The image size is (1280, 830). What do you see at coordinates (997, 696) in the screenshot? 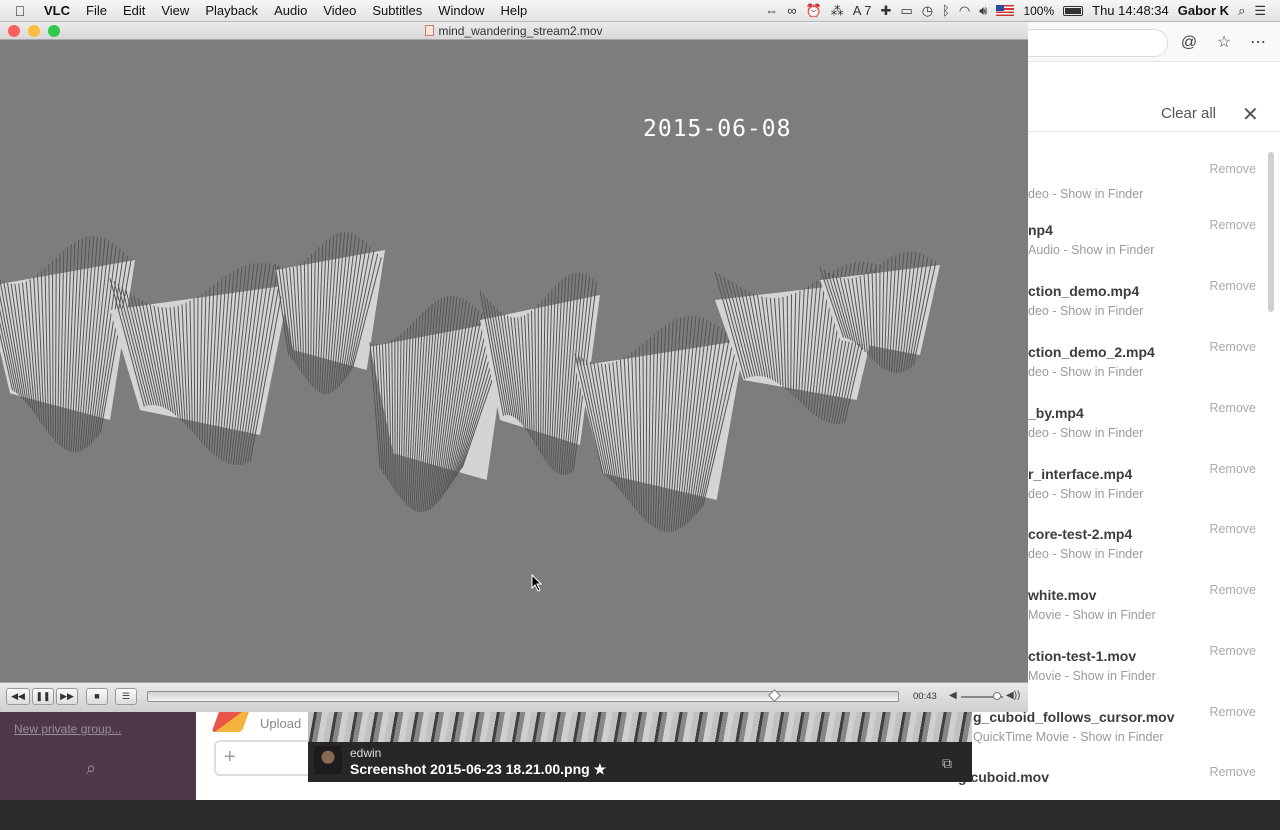
I see `volume-knob` at bounding box center [997, 696].